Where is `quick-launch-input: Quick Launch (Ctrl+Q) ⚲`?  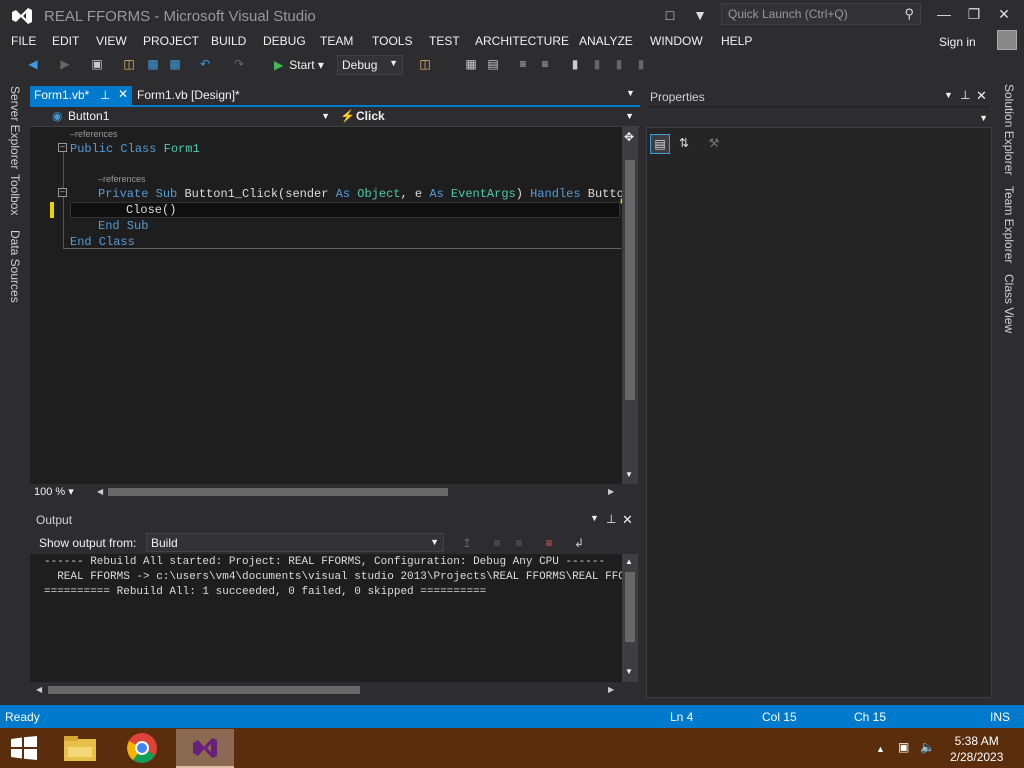 quick-launch-input: Quick Launch (Ctrl+Q) ⚲ is located at coordinates (821, 14).